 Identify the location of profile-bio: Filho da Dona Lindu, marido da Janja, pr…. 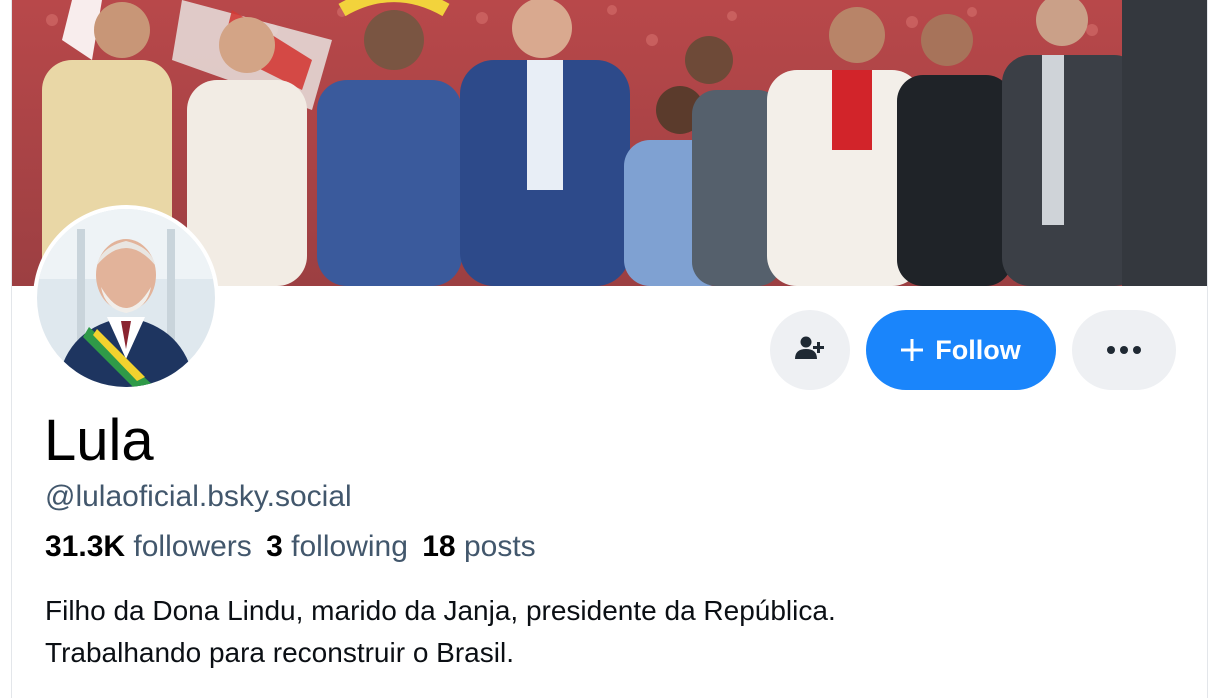
(440, 632).